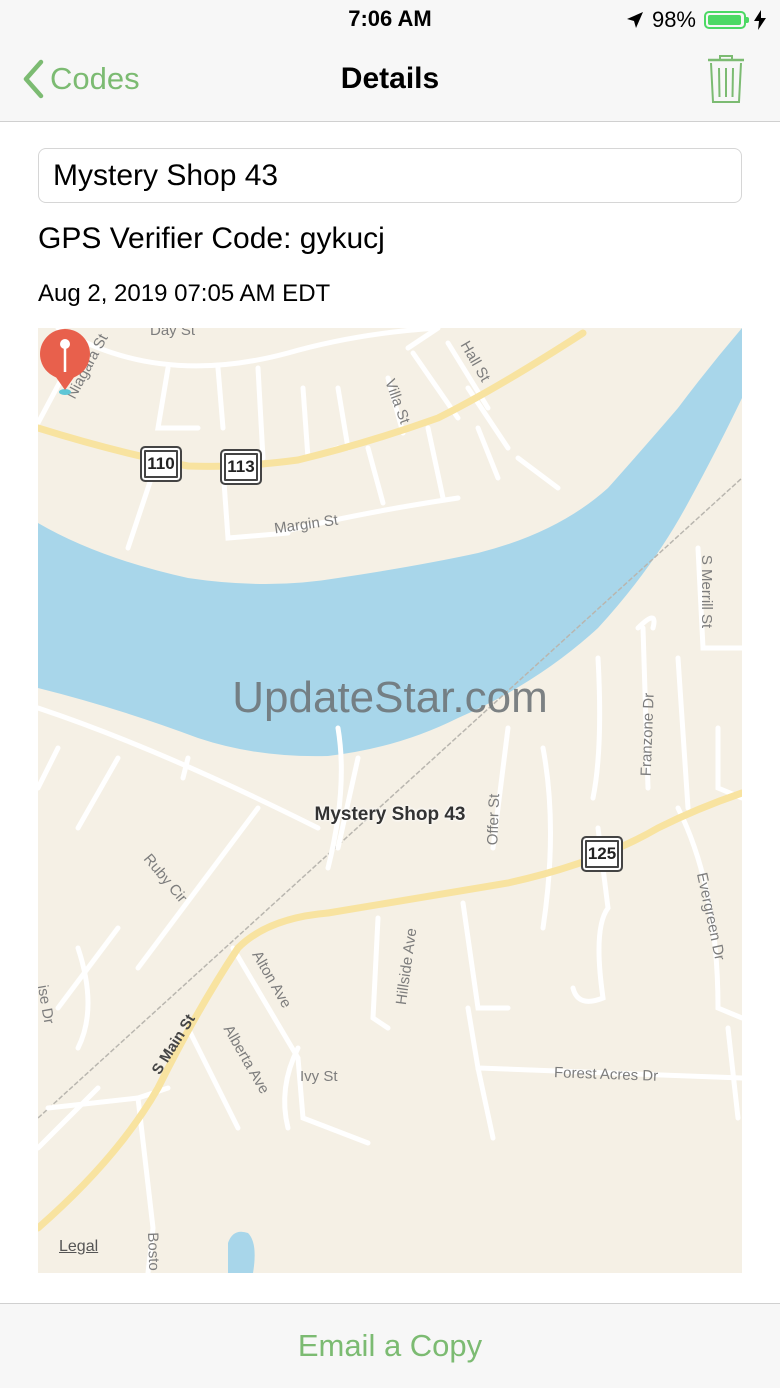 The image size is (780, 1388). I want to click on battery-fill, so click(725, 20).